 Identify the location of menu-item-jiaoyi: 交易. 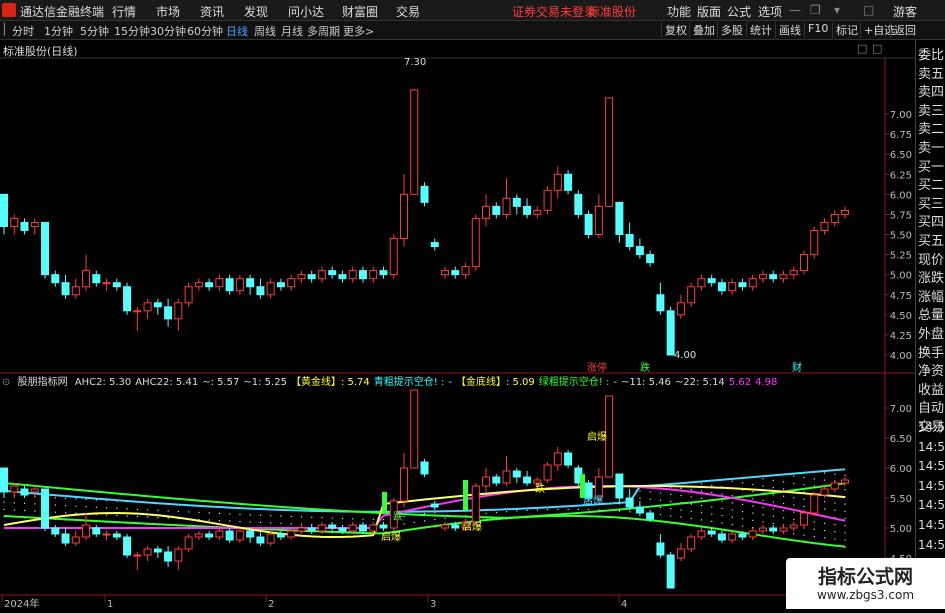
(408, 11).